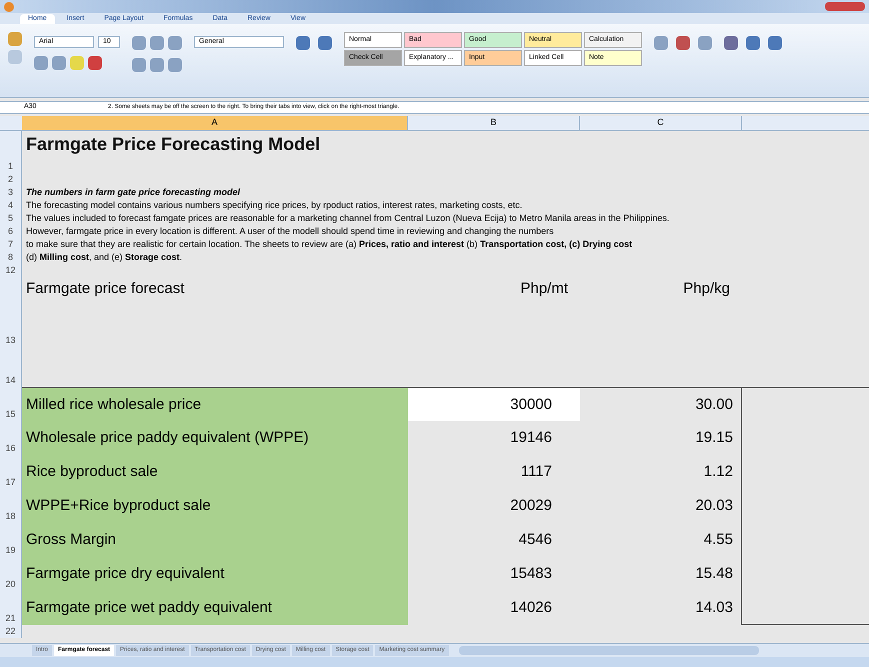 This screenshot has height=667, width=869. What do you see at coordinates (494, 123) in the screenshot?
I see `column-header: B` at bounding box center [494, 123].